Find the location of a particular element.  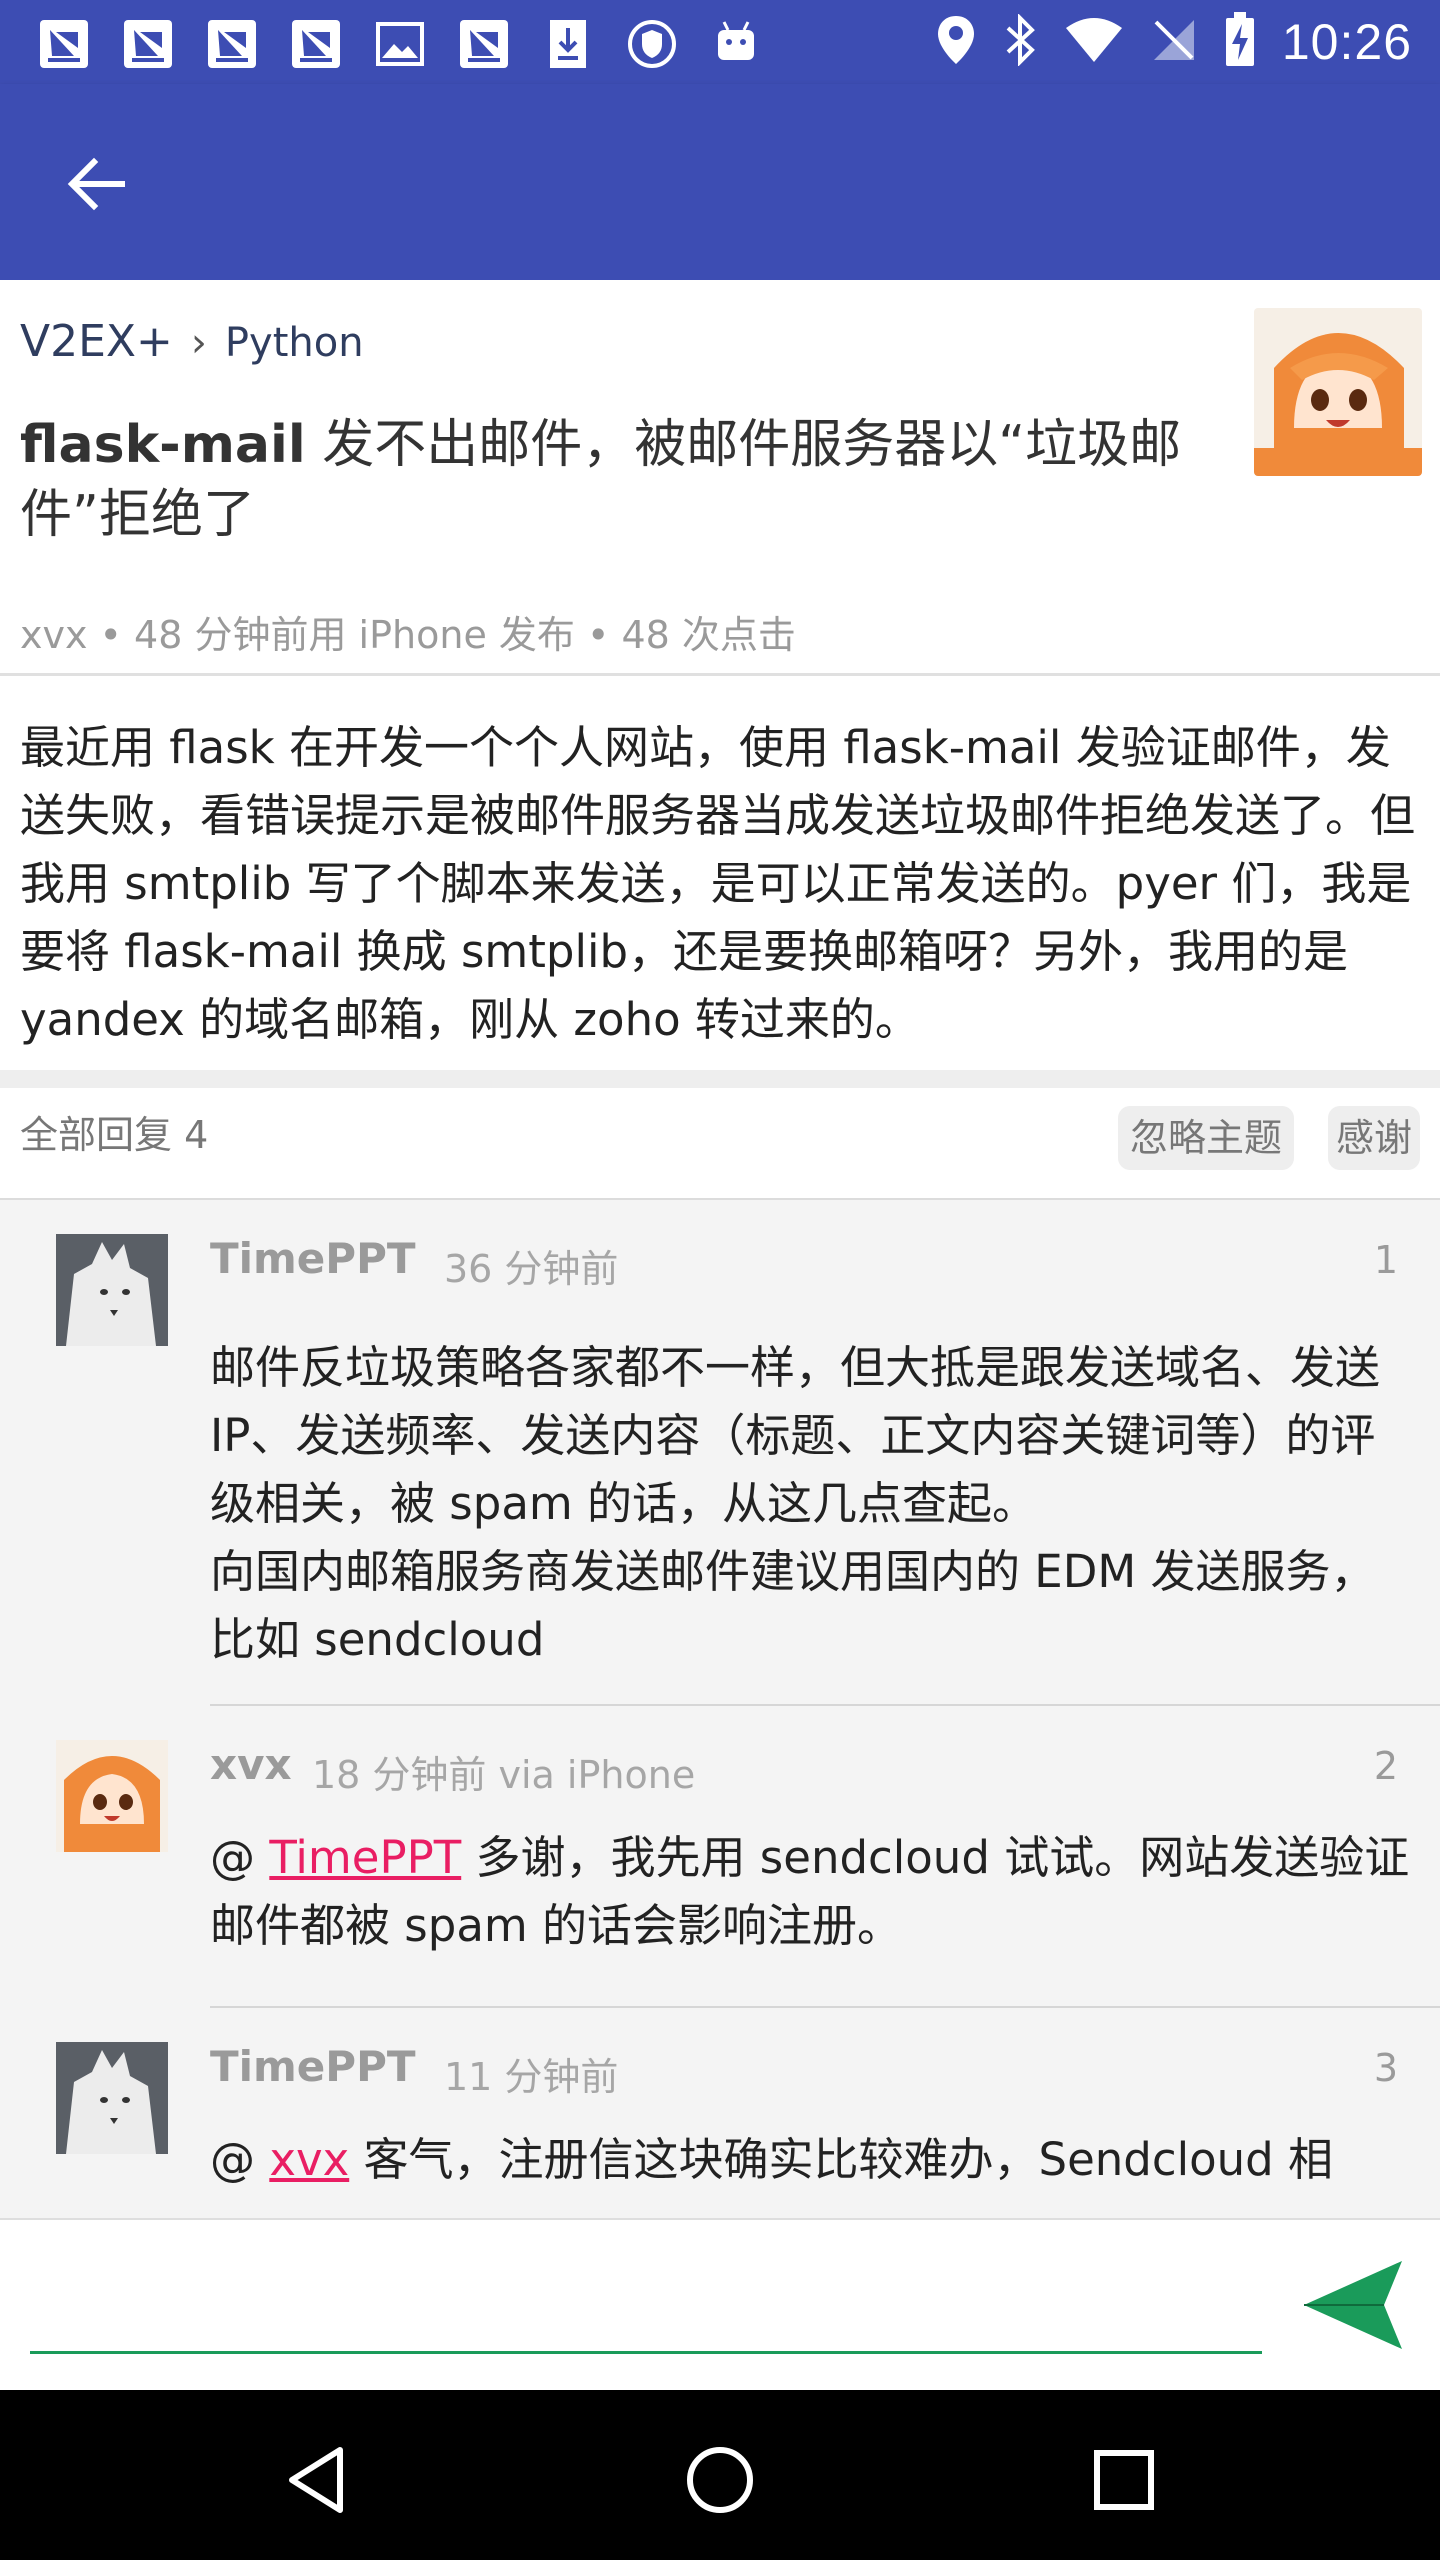

image-icon is located at coordinates (400, 44).